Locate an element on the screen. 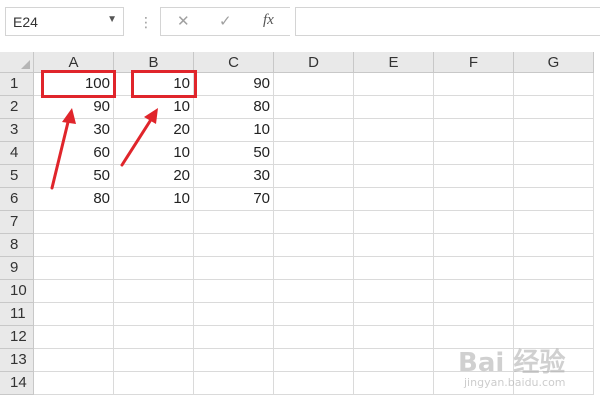  row-header-7: 7 is located at coordinates (17, 222).